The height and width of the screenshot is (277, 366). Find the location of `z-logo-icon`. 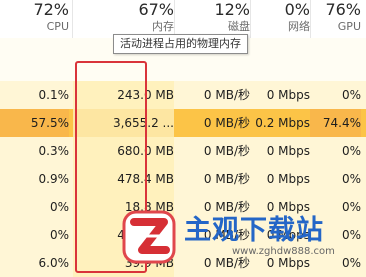

z-logo-icon is located at coordinates (149, 237).